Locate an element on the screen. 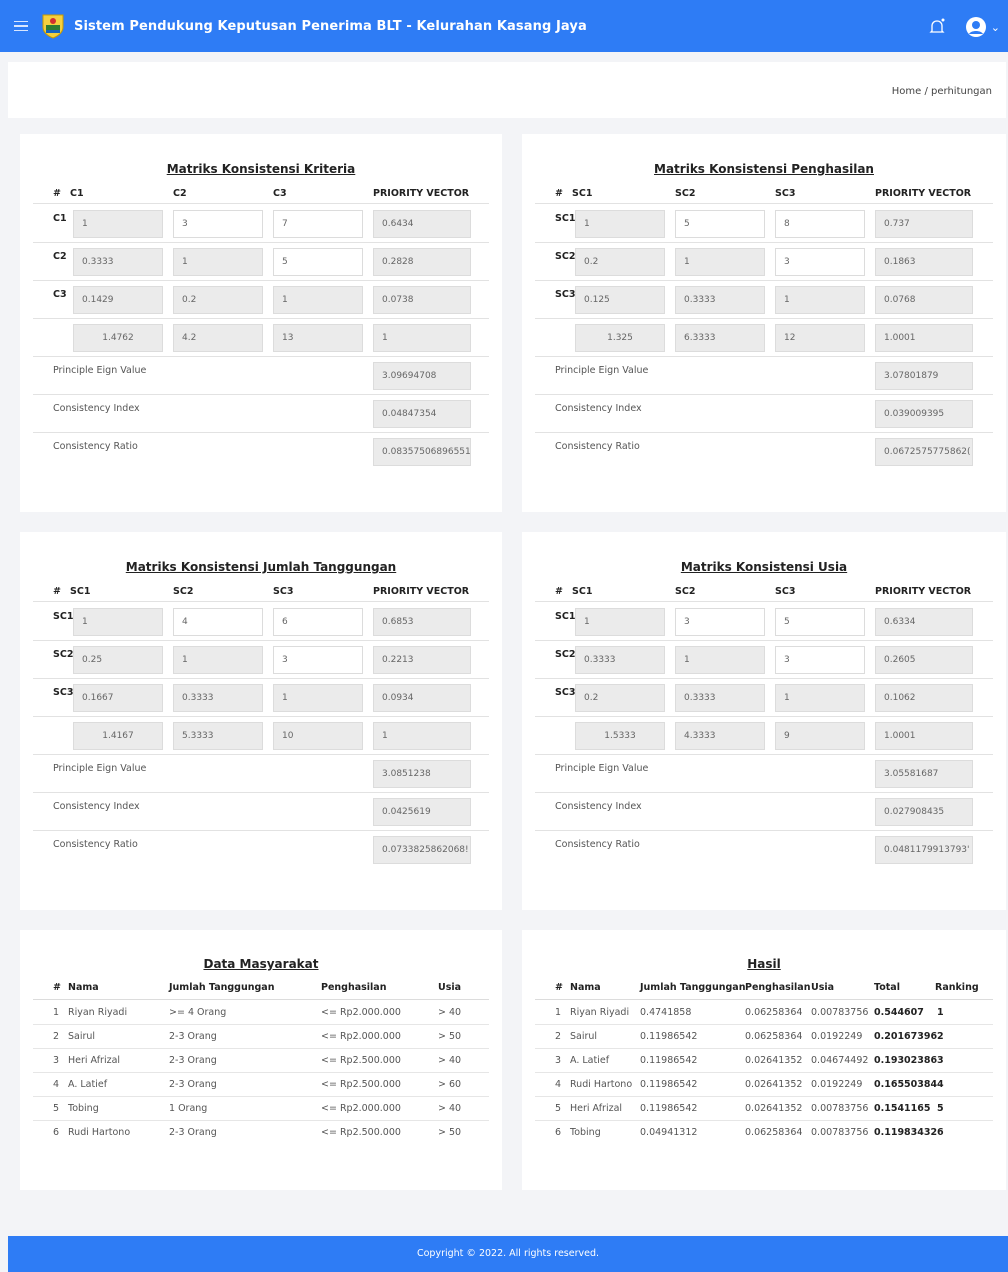 This screenshot has width=1008, height=1272. cell-total: 0.544607 is located at coordinates (899, 1012).